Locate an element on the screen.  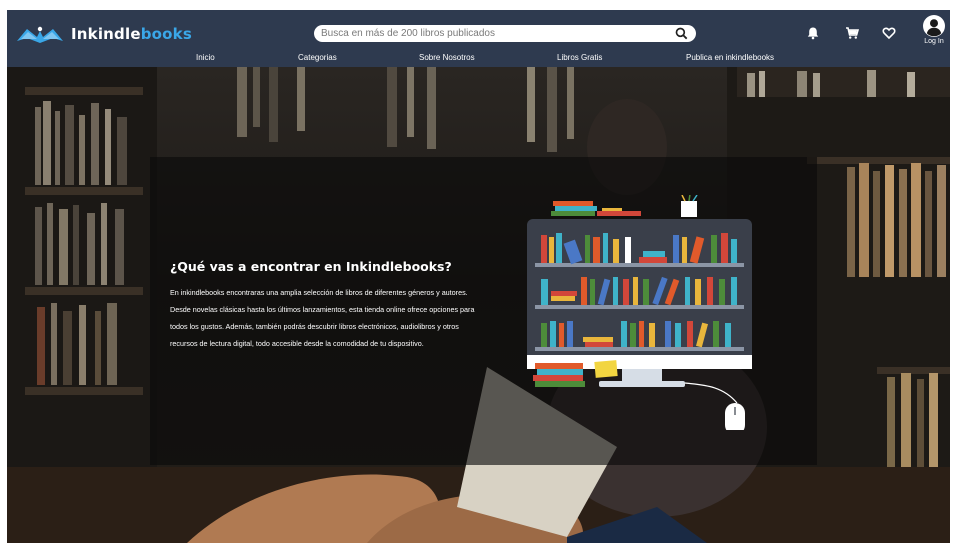
login-button: Log In is located at coordinates (934, 30).